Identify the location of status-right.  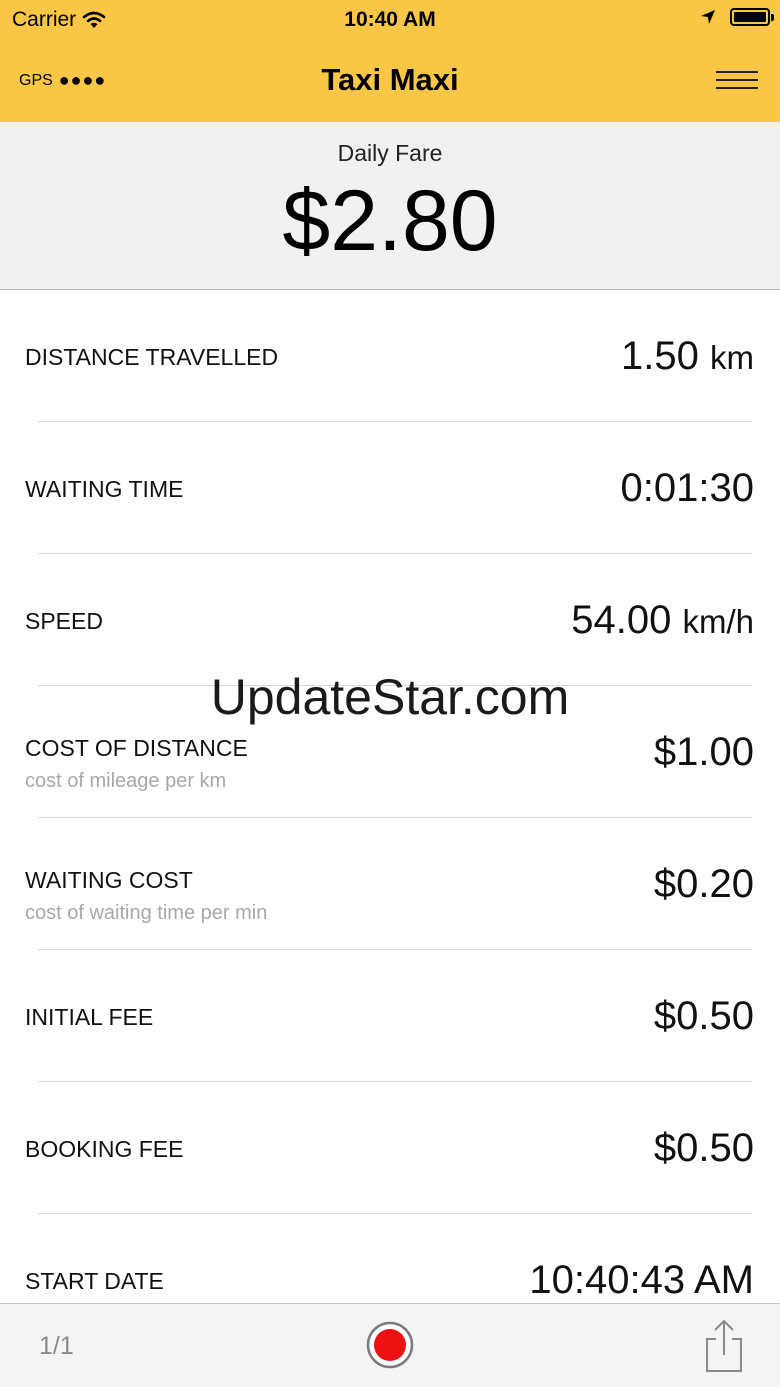
(737, 17).